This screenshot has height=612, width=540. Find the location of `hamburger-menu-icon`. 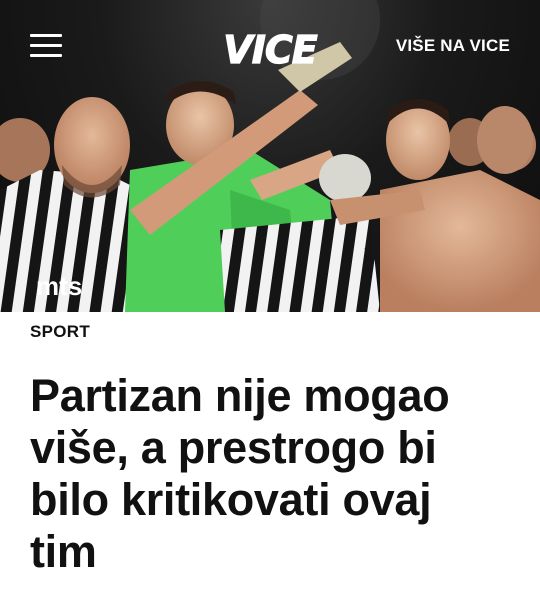

hamburger-menu-icon is located at coordinates (46, 46).